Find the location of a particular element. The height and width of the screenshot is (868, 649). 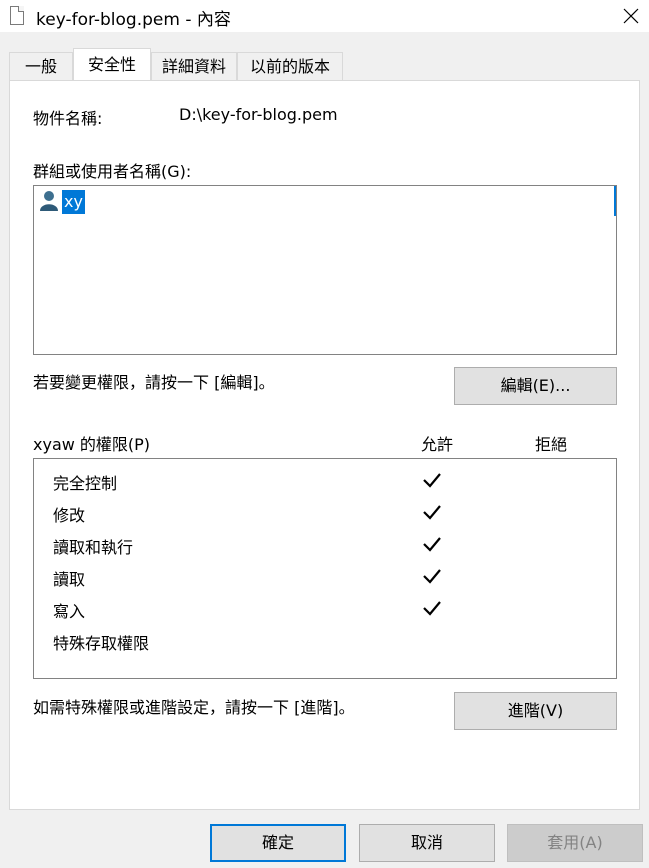

user-list-item: xy is located at coordinates (73, 202).